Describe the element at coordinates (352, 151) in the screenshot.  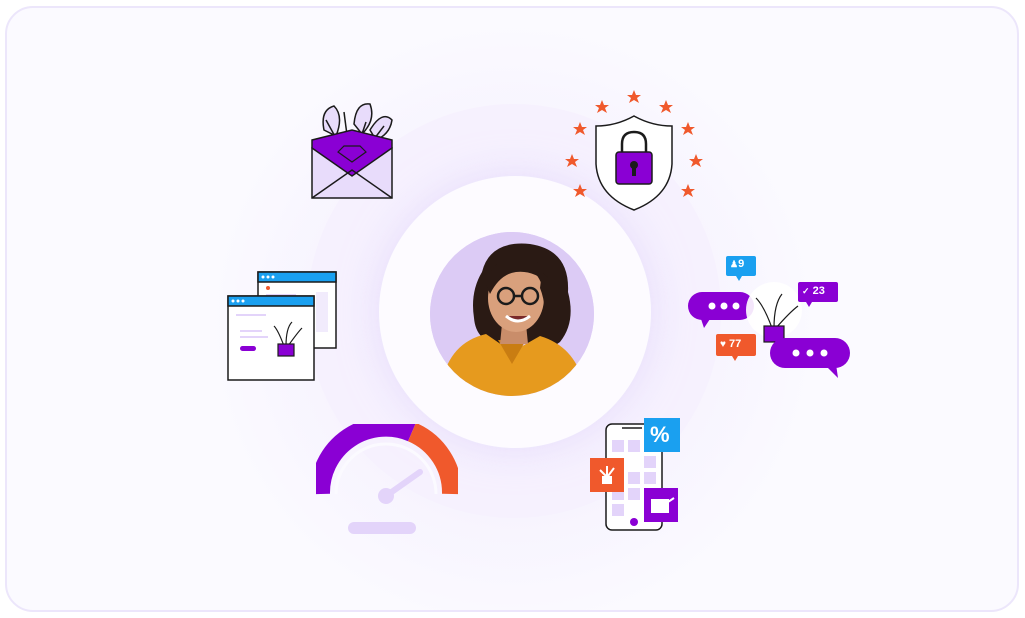
I see `open-envelope-icon` at that location.